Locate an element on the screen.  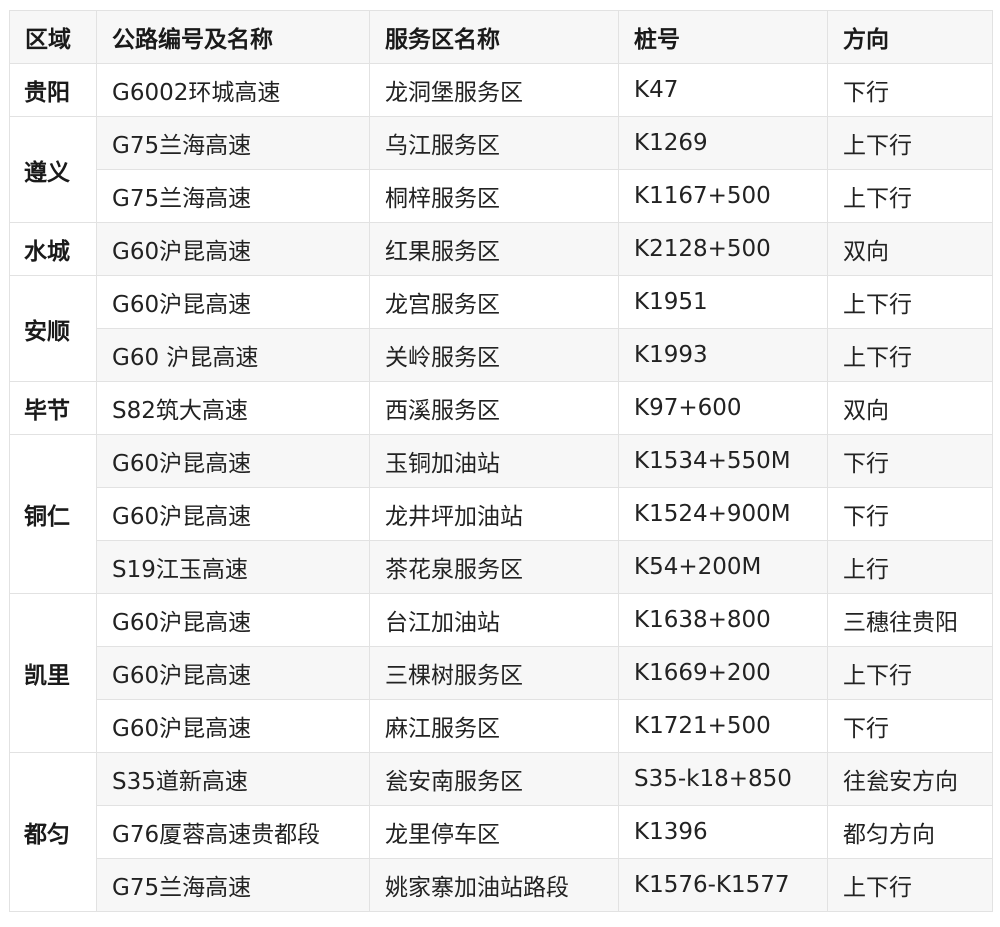
table-row: G60沪昆高速 三棵树服务区 K1669+200 上下行 is located at coordinates (501, 673).